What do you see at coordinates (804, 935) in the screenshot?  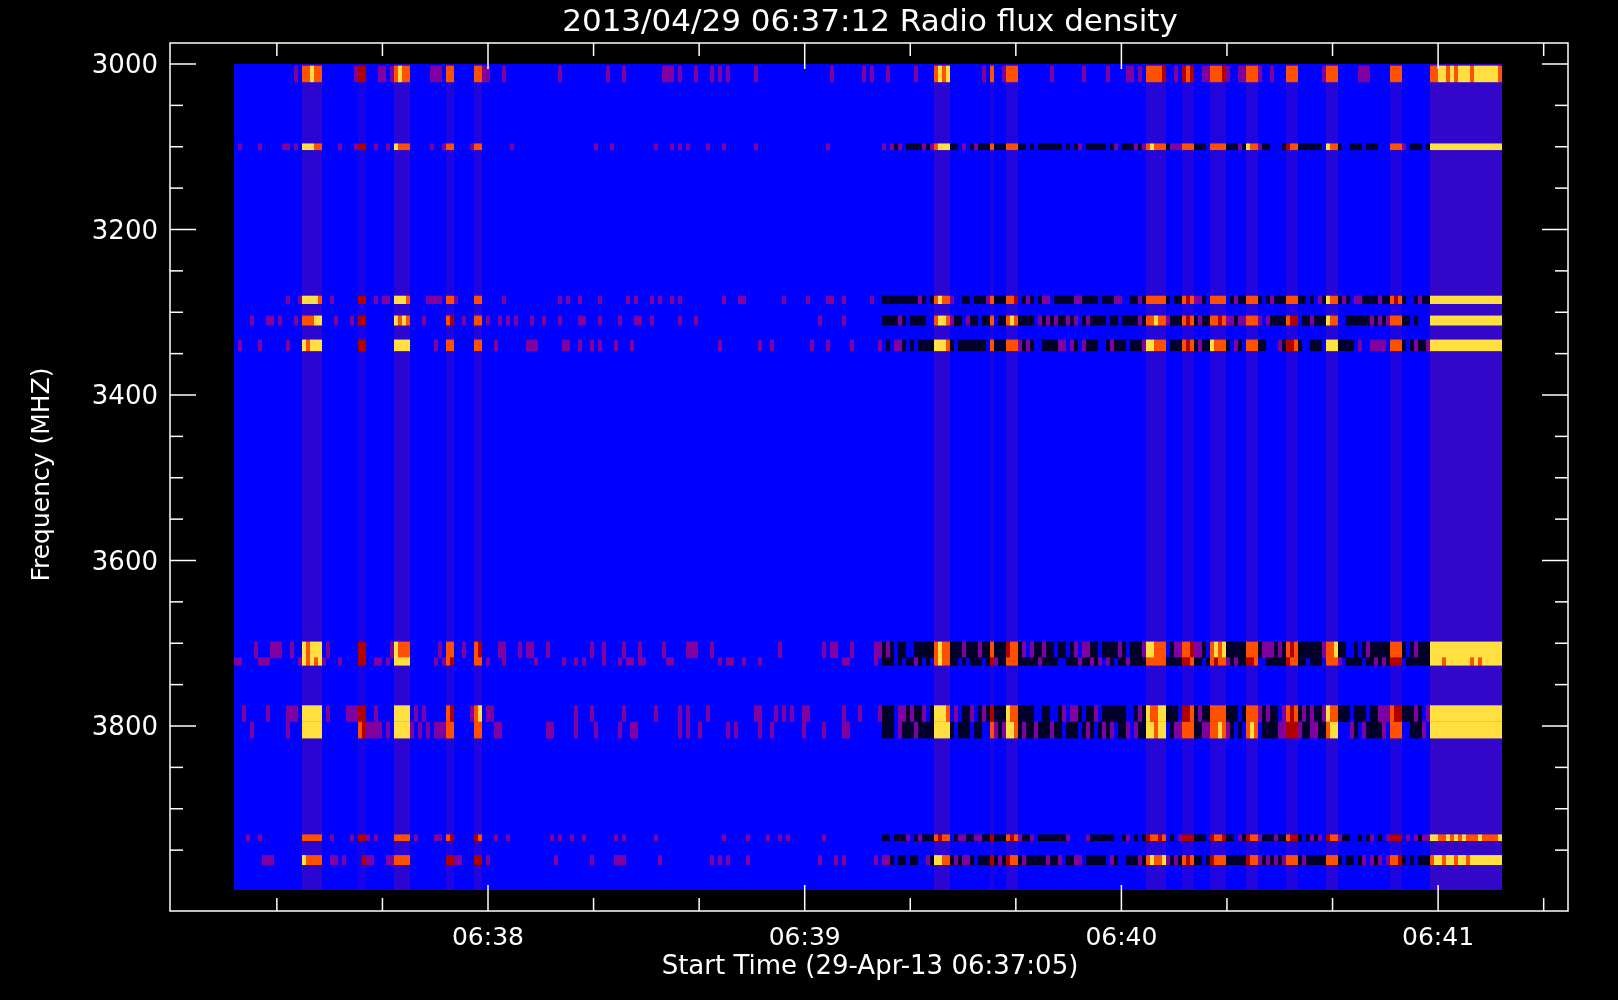 I see `x-tick-label: 06:39` at bounding box center [804, 935].